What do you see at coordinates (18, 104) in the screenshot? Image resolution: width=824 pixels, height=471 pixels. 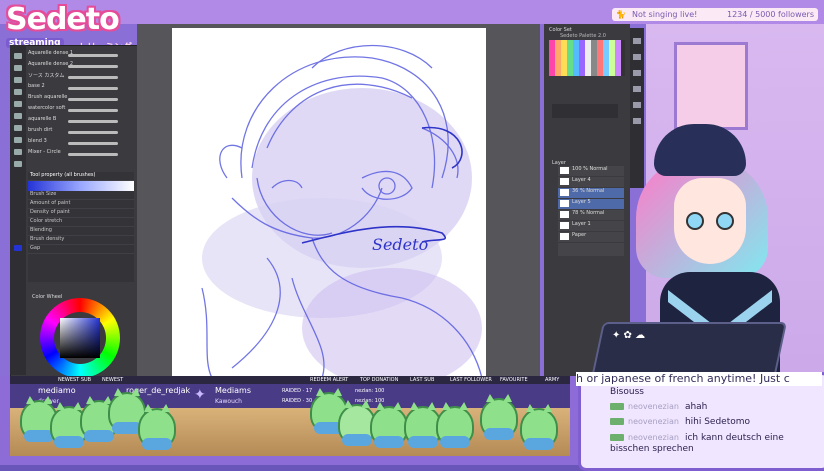 I see `move-tool-icon` at bounding box center [18, 104].